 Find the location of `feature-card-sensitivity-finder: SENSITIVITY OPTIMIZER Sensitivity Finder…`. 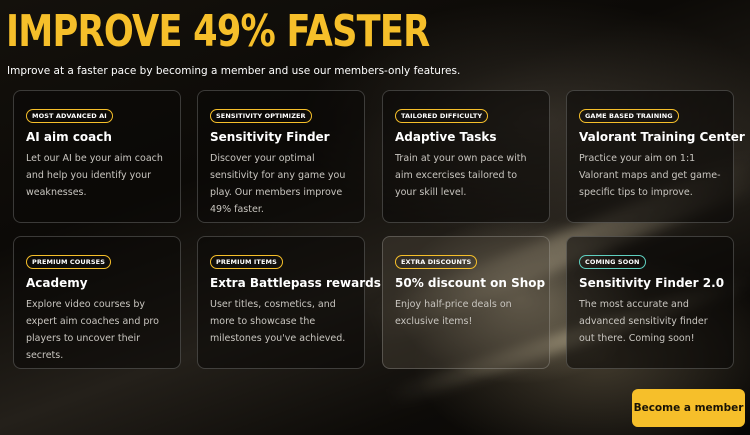

feature-card-sensitivity-finder: SENSITIVITY OPTIMIZER Sensitivity Finder… is located at coordinates (281, 156).